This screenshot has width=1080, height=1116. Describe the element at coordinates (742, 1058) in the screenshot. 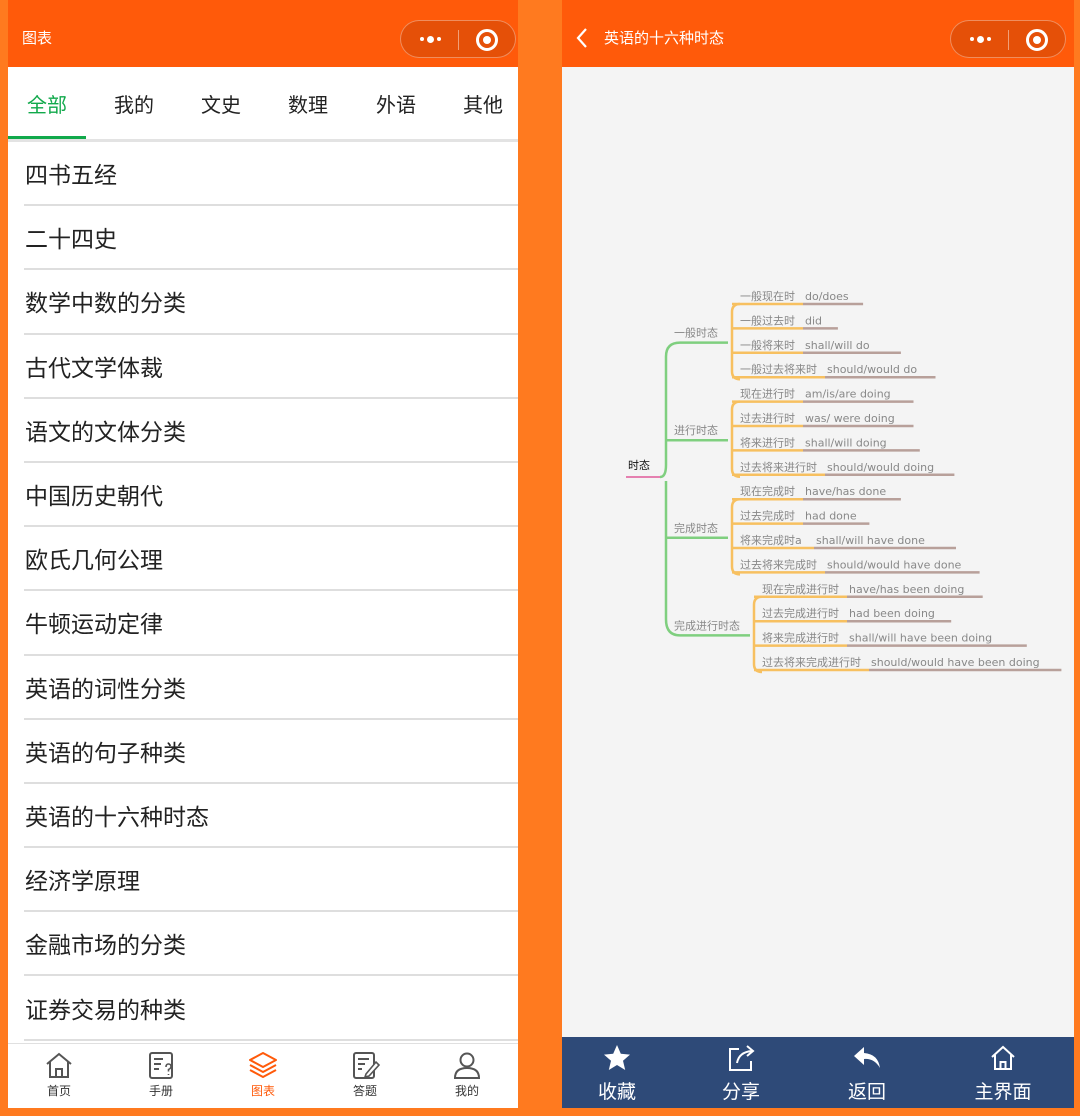

I see `share-icon` at that location.